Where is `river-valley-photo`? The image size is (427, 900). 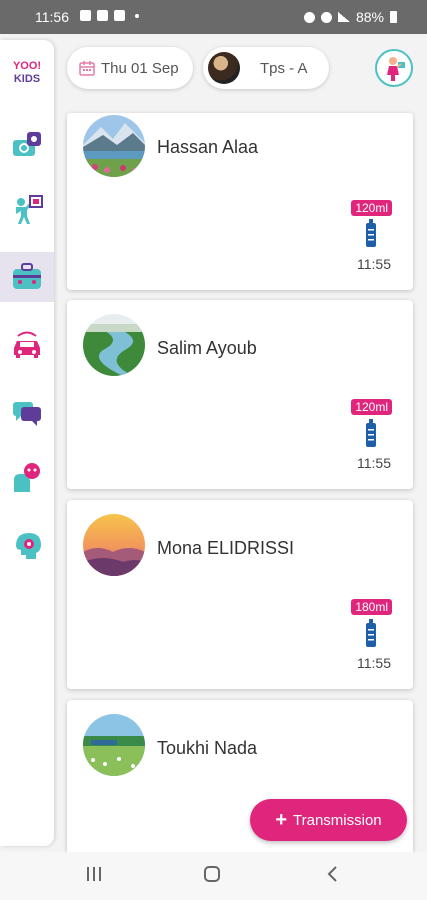
river-valley-photo is located at coordinates (114, 345).